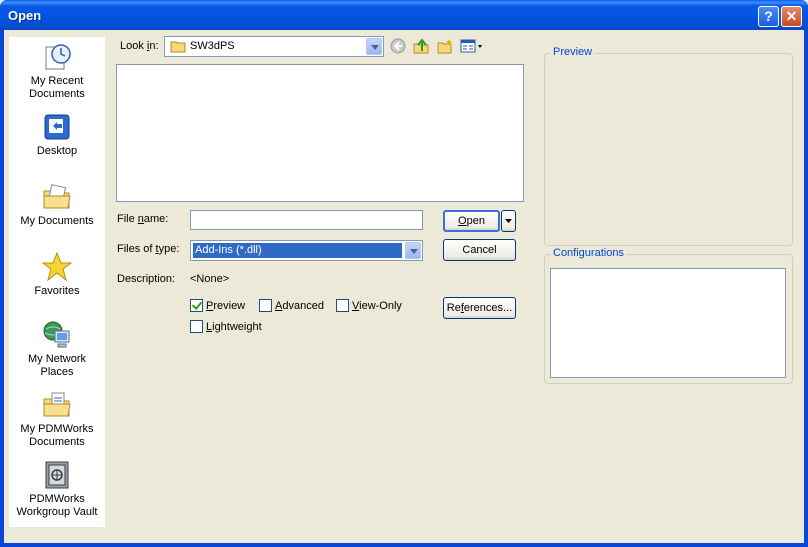 The height and width of the screenshot is (547, 808). I want to click on desktop-icon, so click(57, 127).